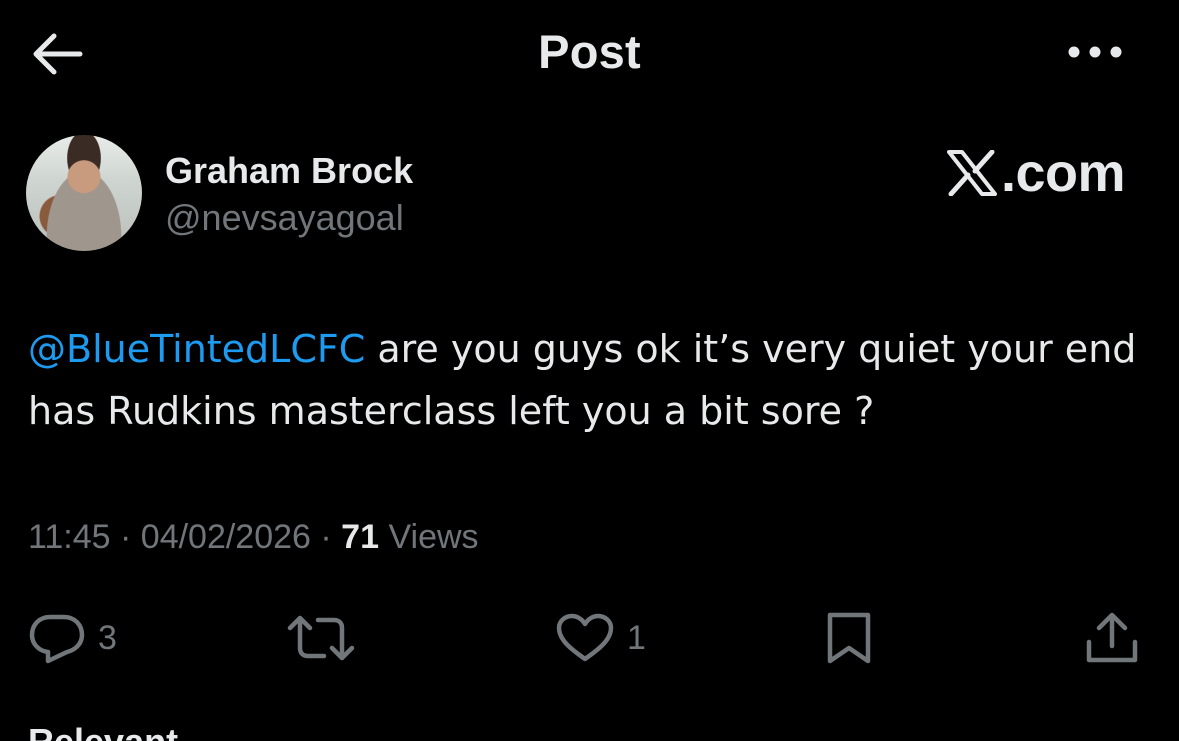  I want to click on bookmark-icon, so click(849, 638).